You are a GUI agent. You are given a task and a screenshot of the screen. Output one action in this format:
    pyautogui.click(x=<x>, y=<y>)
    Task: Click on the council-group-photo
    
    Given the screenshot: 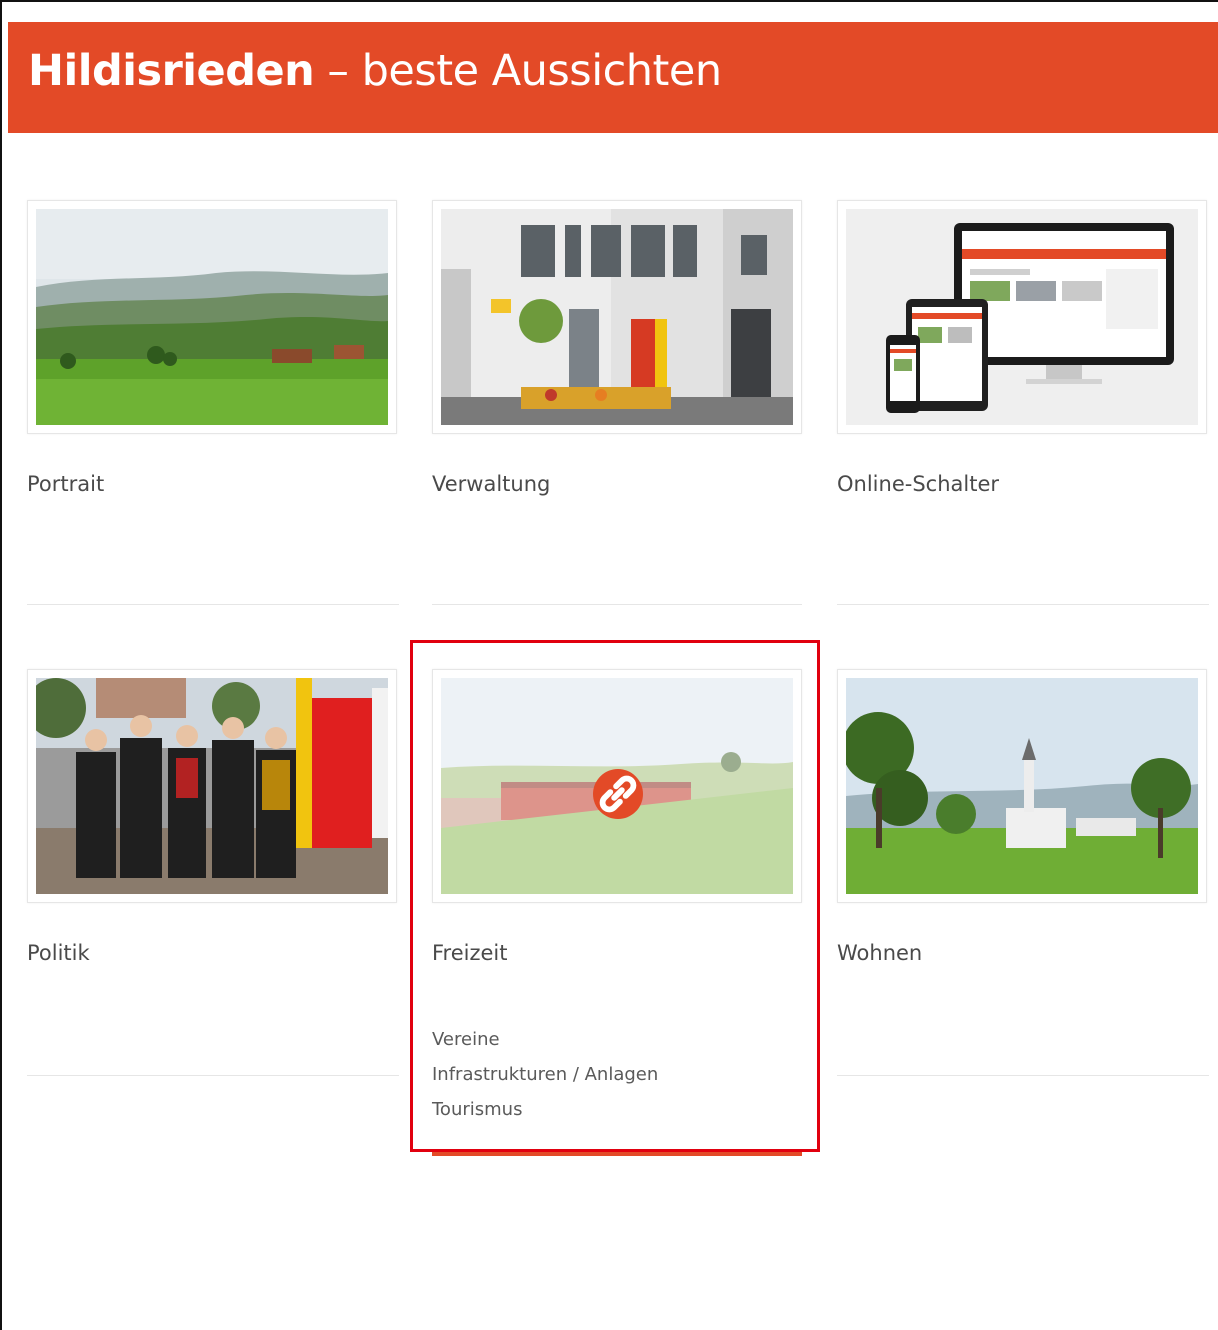 What is the action you would take?
    pyautogui.click(x=212, y=786)
    